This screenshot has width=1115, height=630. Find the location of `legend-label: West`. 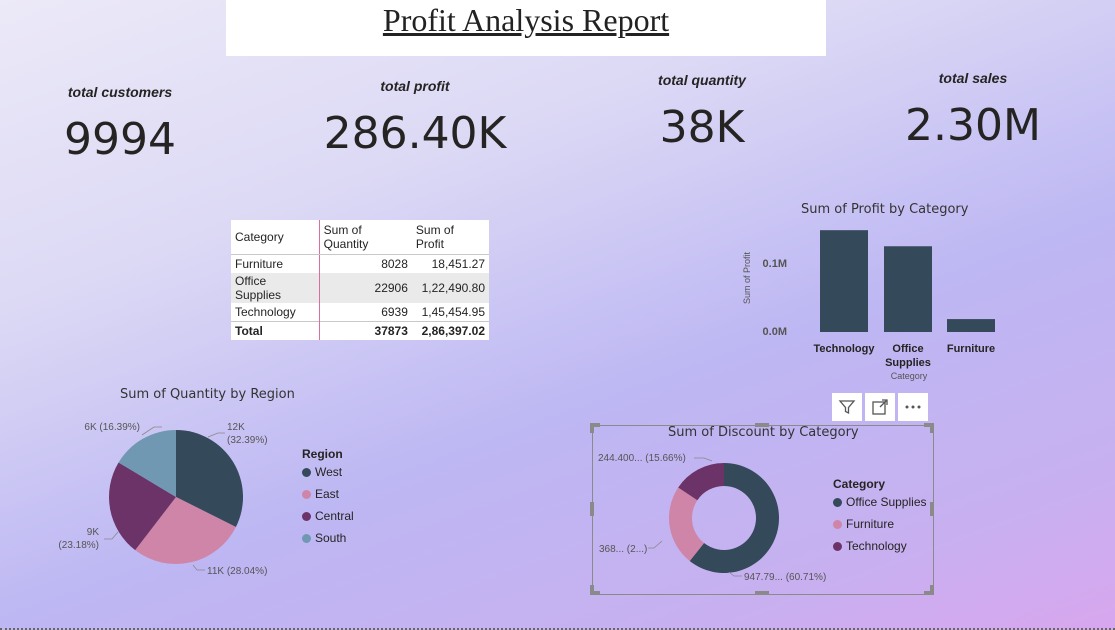

legend-label: West is located at coordinates (329, 472).